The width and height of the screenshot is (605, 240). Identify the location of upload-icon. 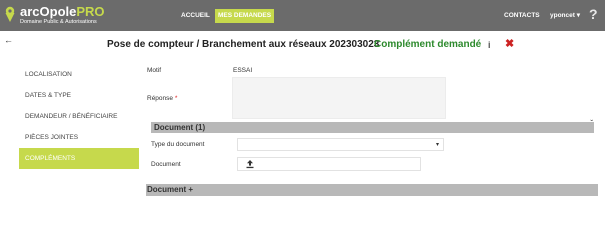
(250, 164).